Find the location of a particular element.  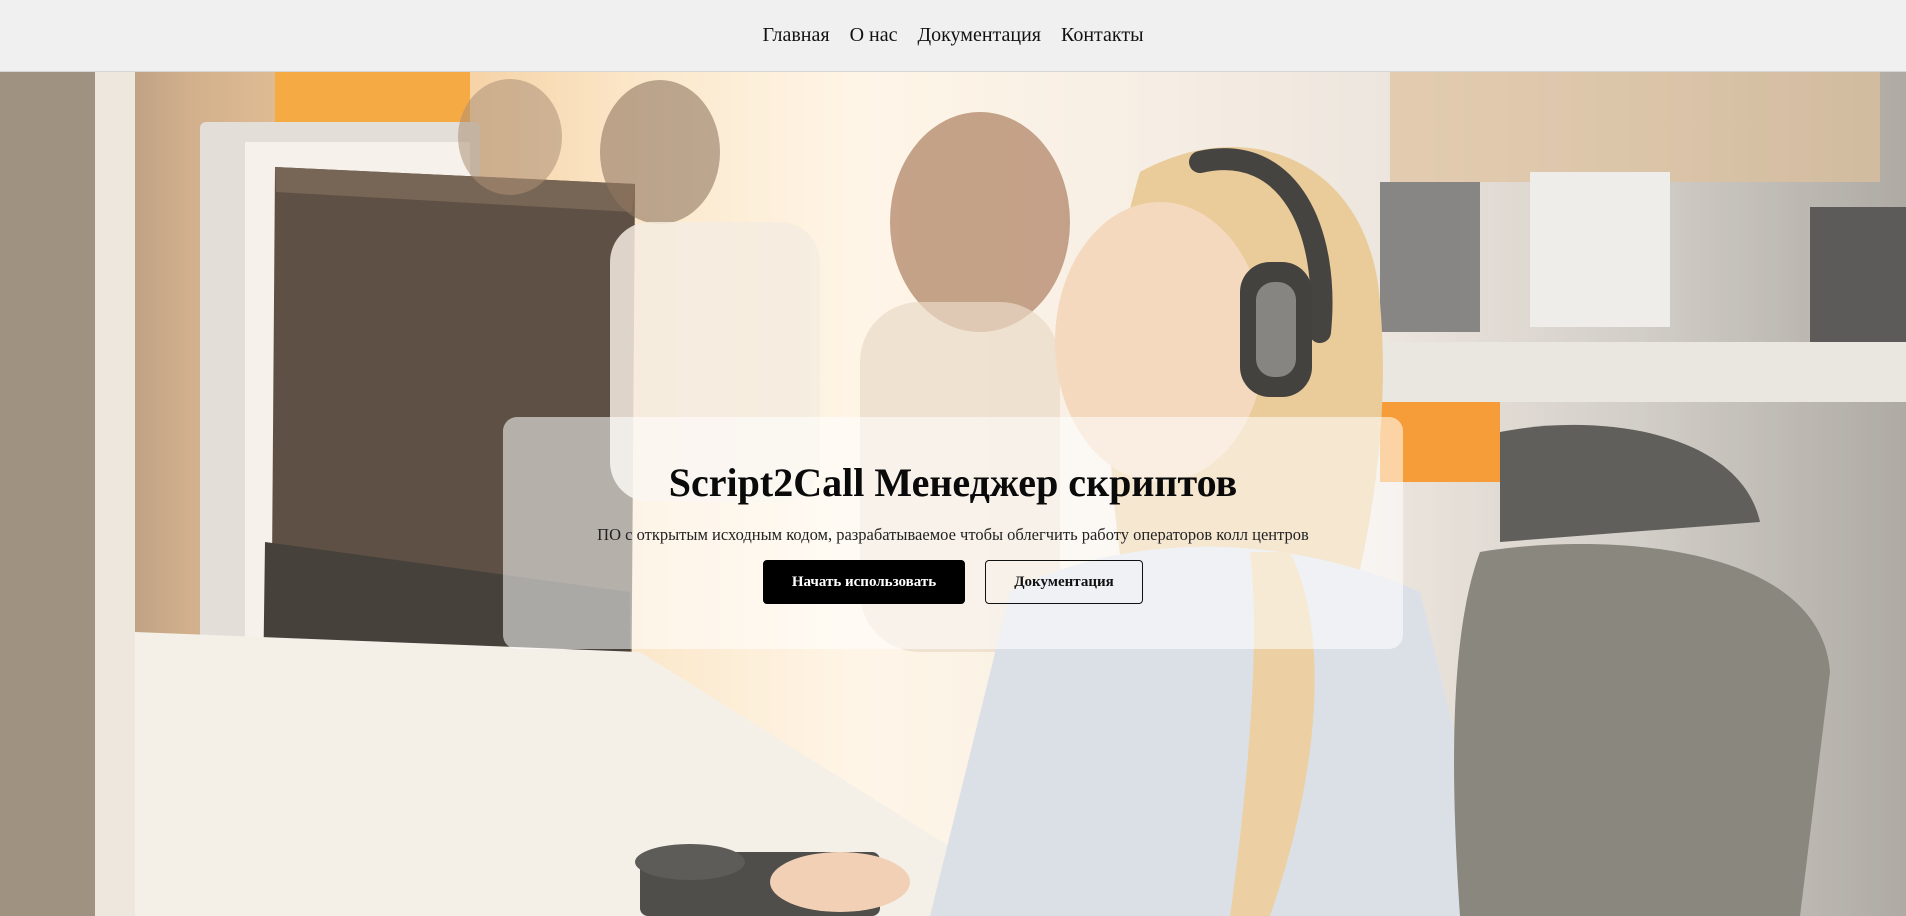

nav-link-about: О нас is located at coordinates (874, 35).